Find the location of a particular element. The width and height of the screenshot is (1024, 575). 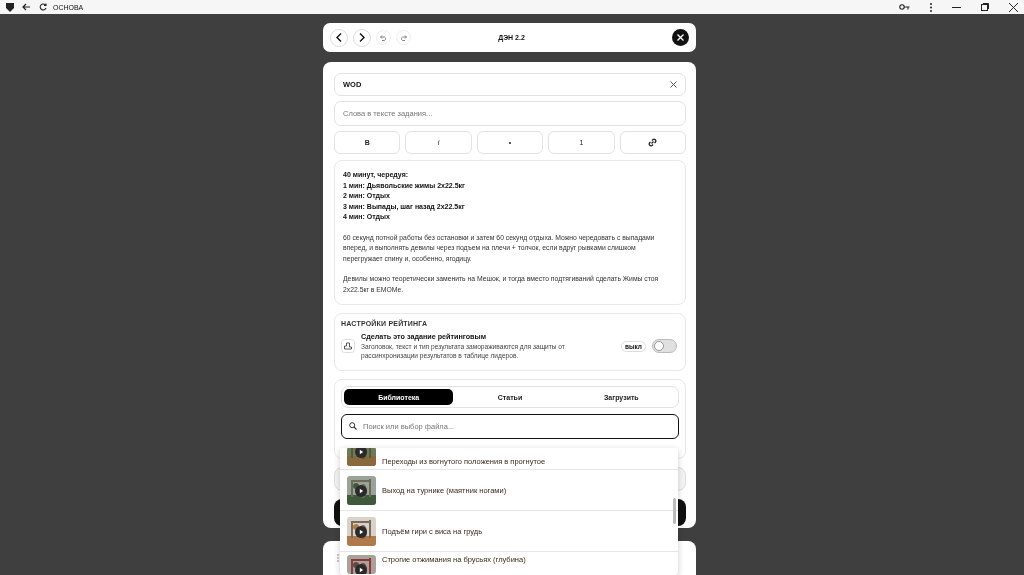

close-button is located at coordinates (680, 37).